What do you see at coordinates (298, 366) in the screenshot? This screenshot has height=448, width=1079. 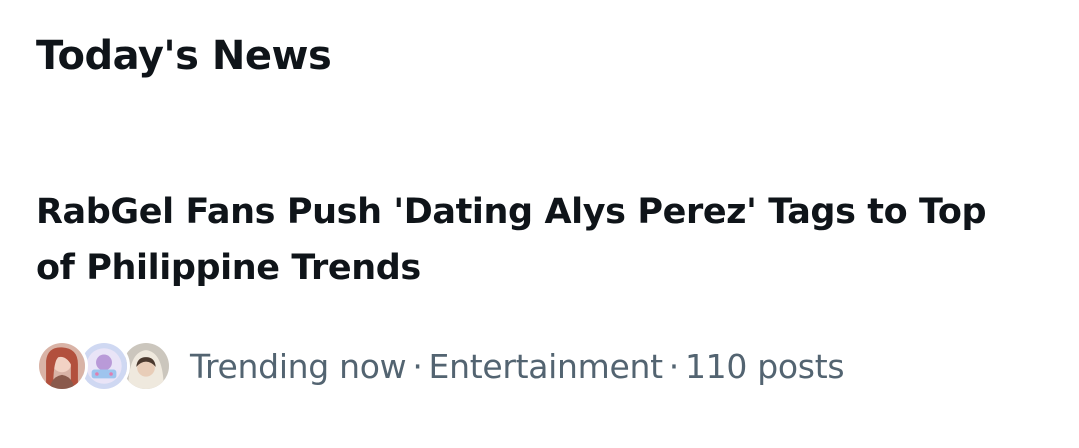 I see `trending-status: Trending now` at bounding box center [298, 366].